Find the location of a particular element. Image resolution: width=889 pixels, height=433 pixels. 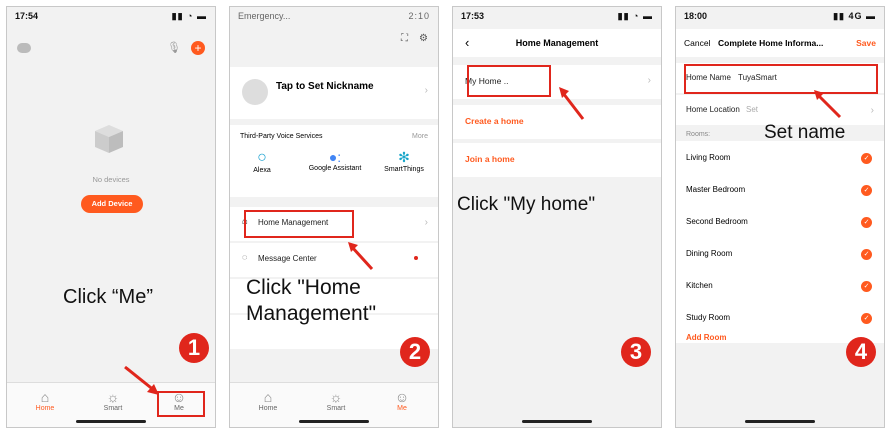

instruction-caption: Click "My home" is located at coordinates (526, 204).